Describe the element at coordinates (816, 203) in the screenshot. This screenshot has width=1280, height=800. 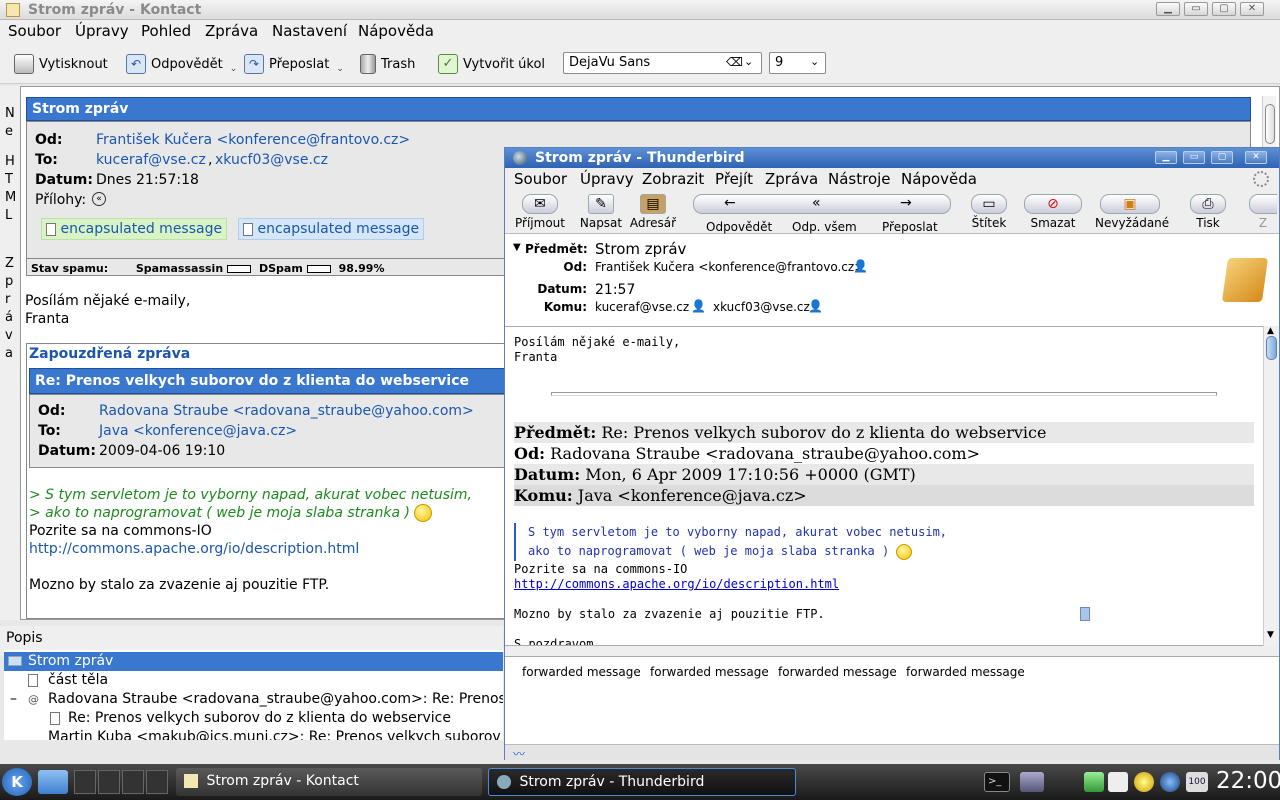
I see `reply-all-arrow-icon: «` at that location.